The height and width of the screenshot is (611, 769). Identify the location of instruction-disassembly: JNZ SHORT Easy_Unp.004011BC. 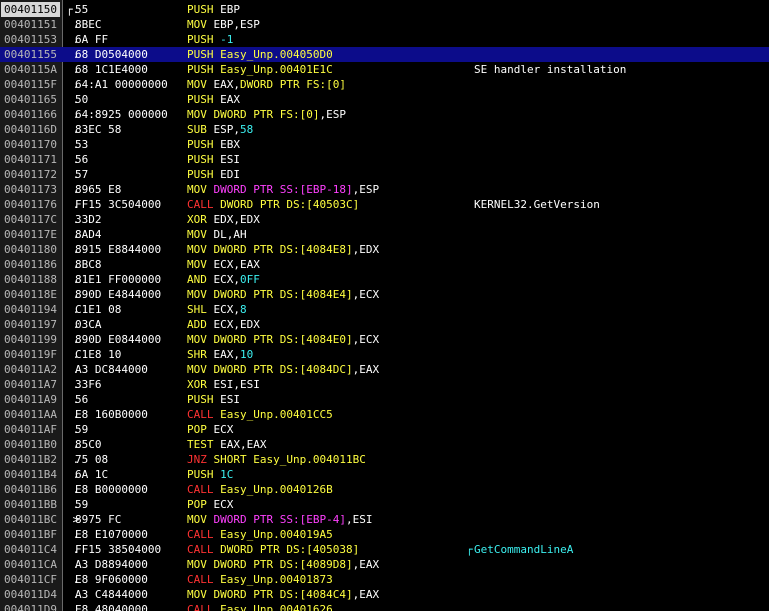
(276, 459).